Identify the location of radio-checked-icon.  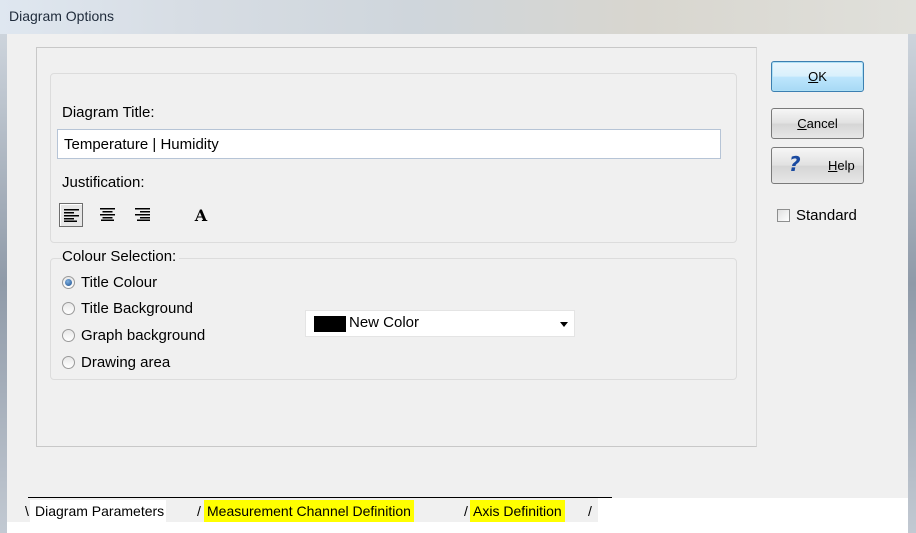
(68, 282).